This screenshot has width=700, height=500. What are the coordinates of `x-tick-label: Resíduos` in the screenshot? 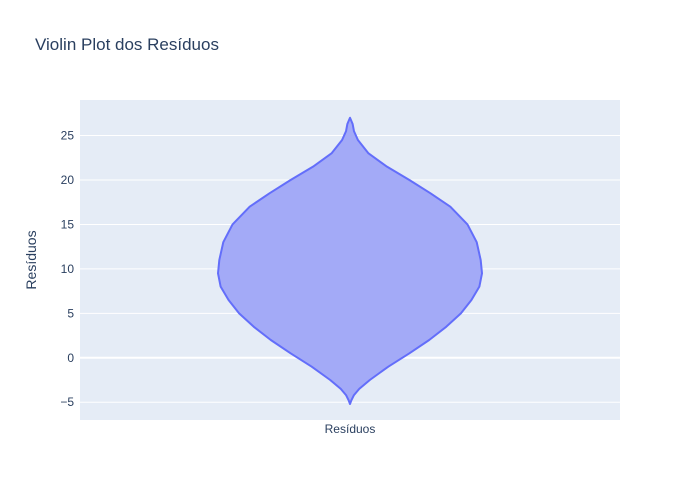 It's located at (350, 429).